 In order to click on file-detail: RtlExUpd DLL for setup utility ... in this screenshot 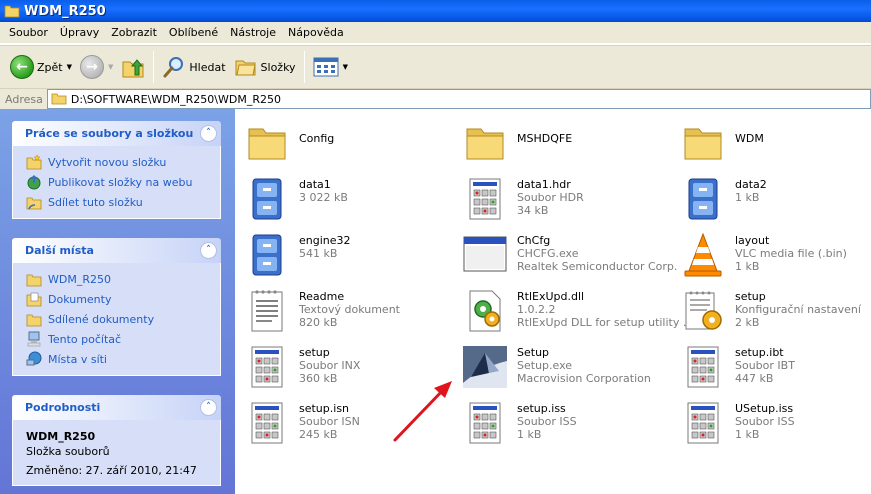, I will do `click(605, 322)`.